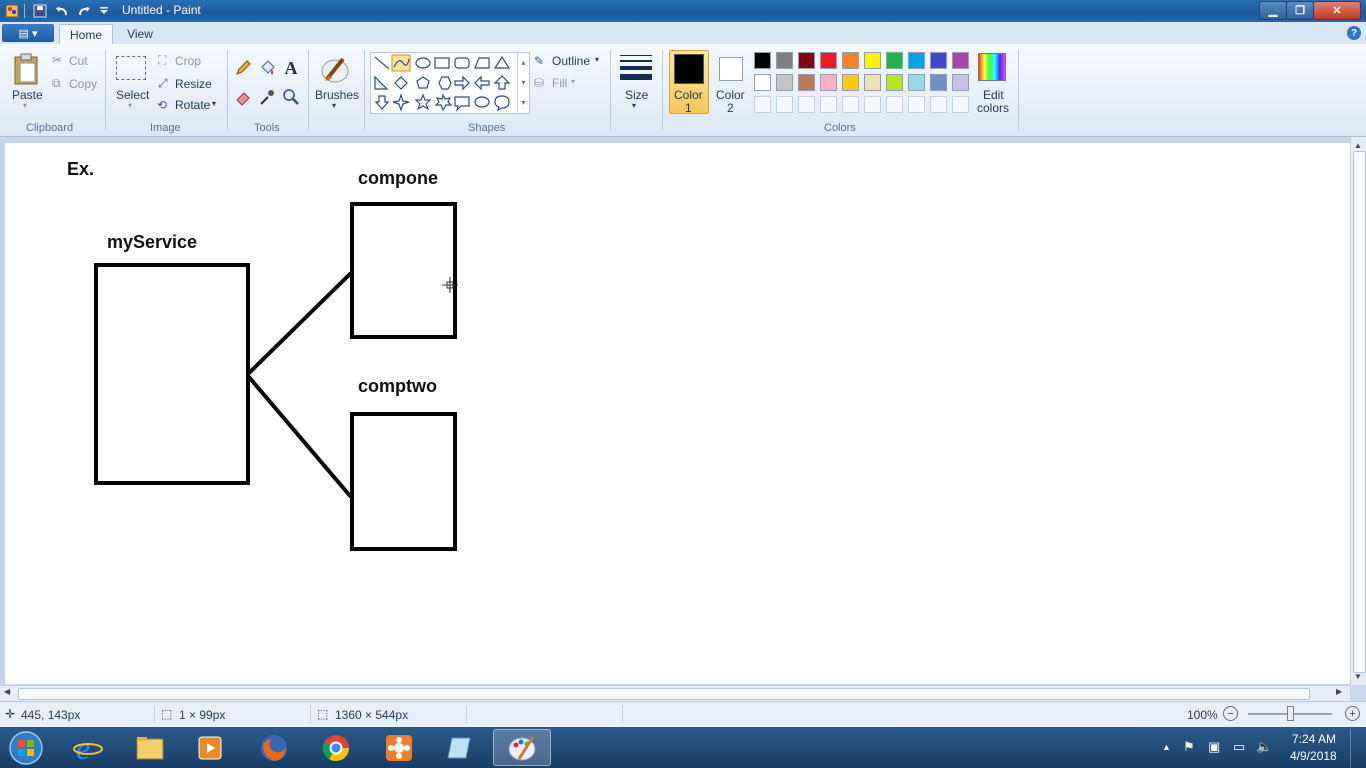  What do you see at coordinates (130, 105) in the screenshot?
I see `select-dropdown-icon: ▾` at bounding box center [130, 105].